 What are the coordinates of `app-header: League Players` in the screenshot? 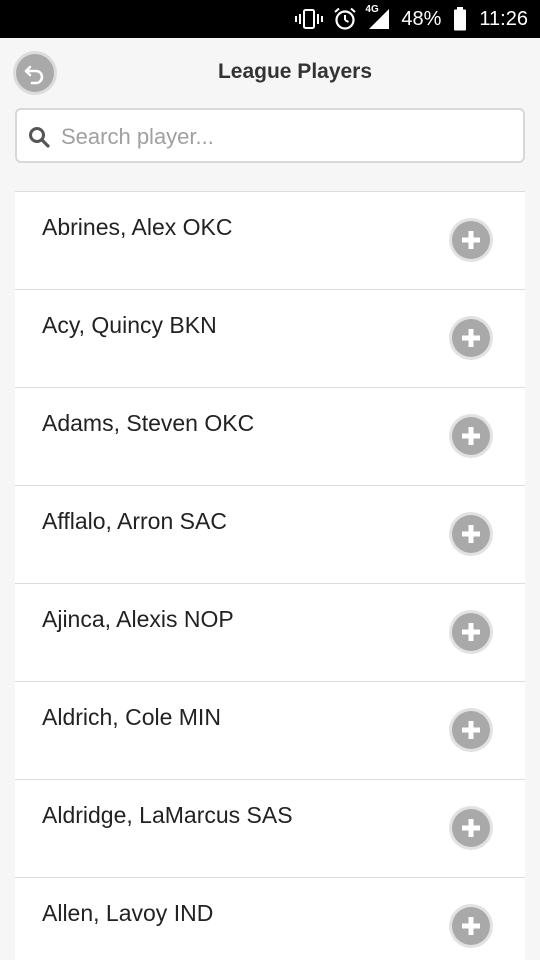 It's located at (270, 72).